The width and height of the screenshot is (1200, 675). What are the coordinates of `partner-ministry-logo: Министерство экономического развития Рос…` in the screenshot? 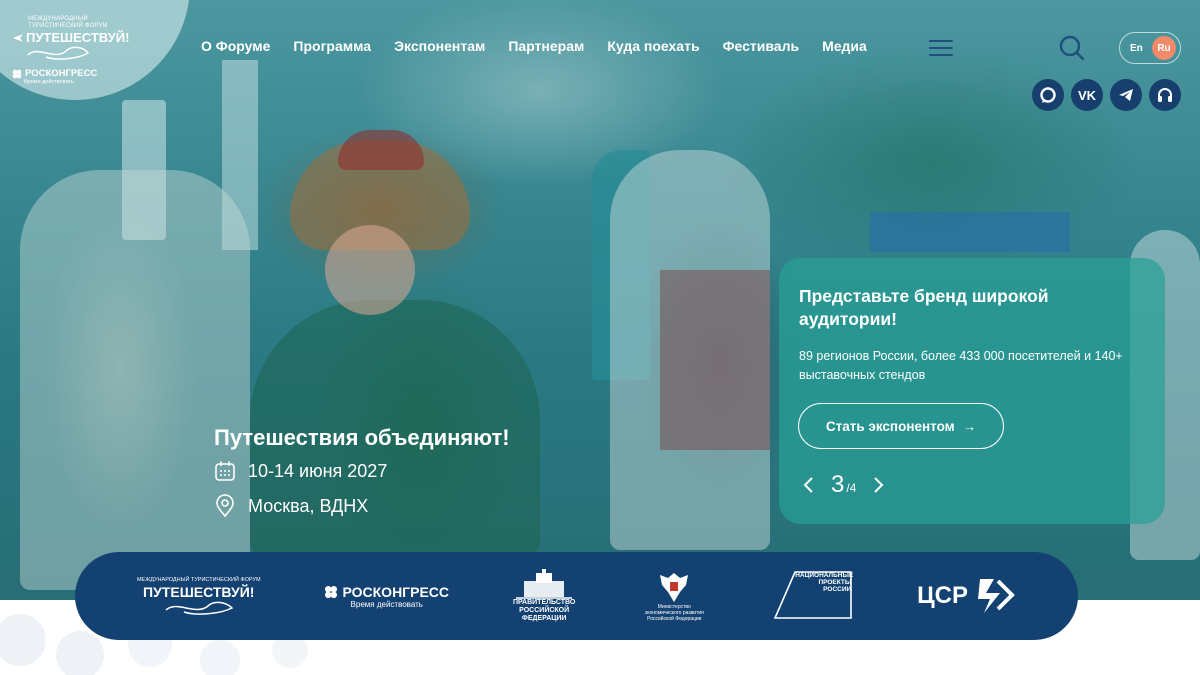 It's located at (674, 596).